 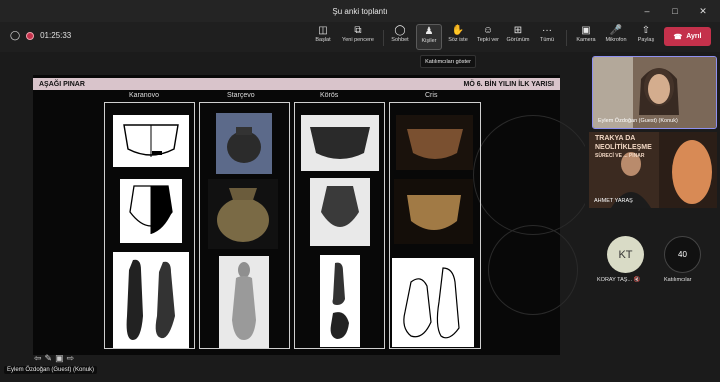 I want to click on tooltip-text: Katılımcıları göster, so click(x=448, y=61).